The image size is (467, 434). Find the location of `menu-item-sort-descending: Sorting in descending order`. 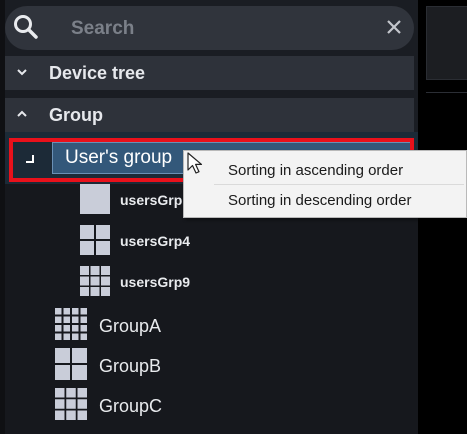

menu-item-sort-descending: Sorting in descending order is located at coordinates (325, 200).